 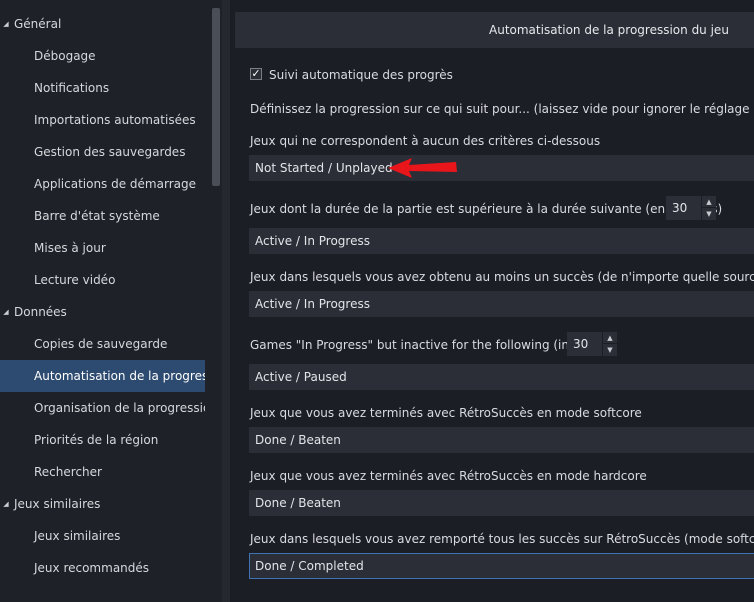 I want to click on sidebar-item-automatisation-progression: Automatisation de la progressio, so click(x=102, y=376).